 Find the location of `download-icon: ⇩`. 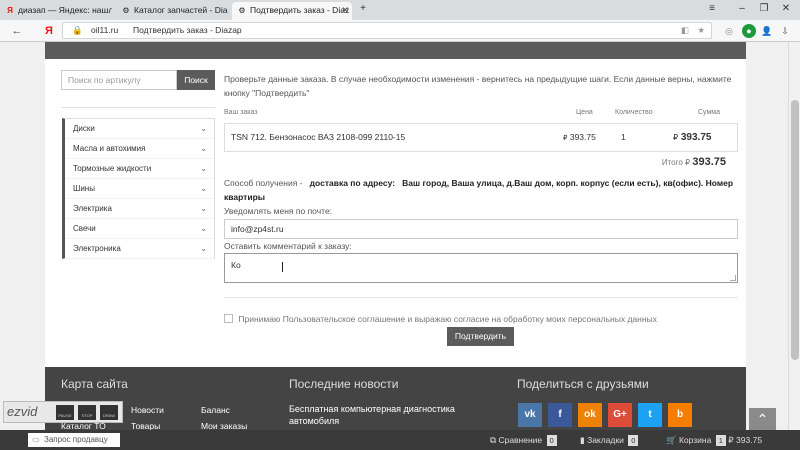

download-icon: ⇩ is located at coordinates (785, 31).